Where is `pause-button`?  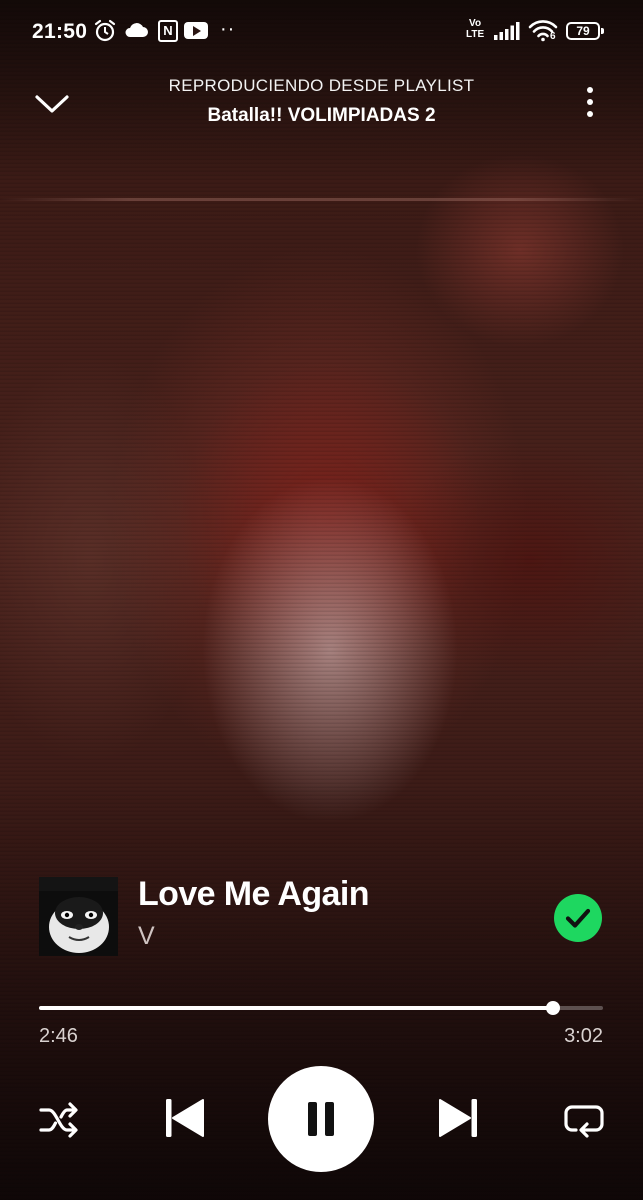
pause-button is located at coordinates (321, 1119).